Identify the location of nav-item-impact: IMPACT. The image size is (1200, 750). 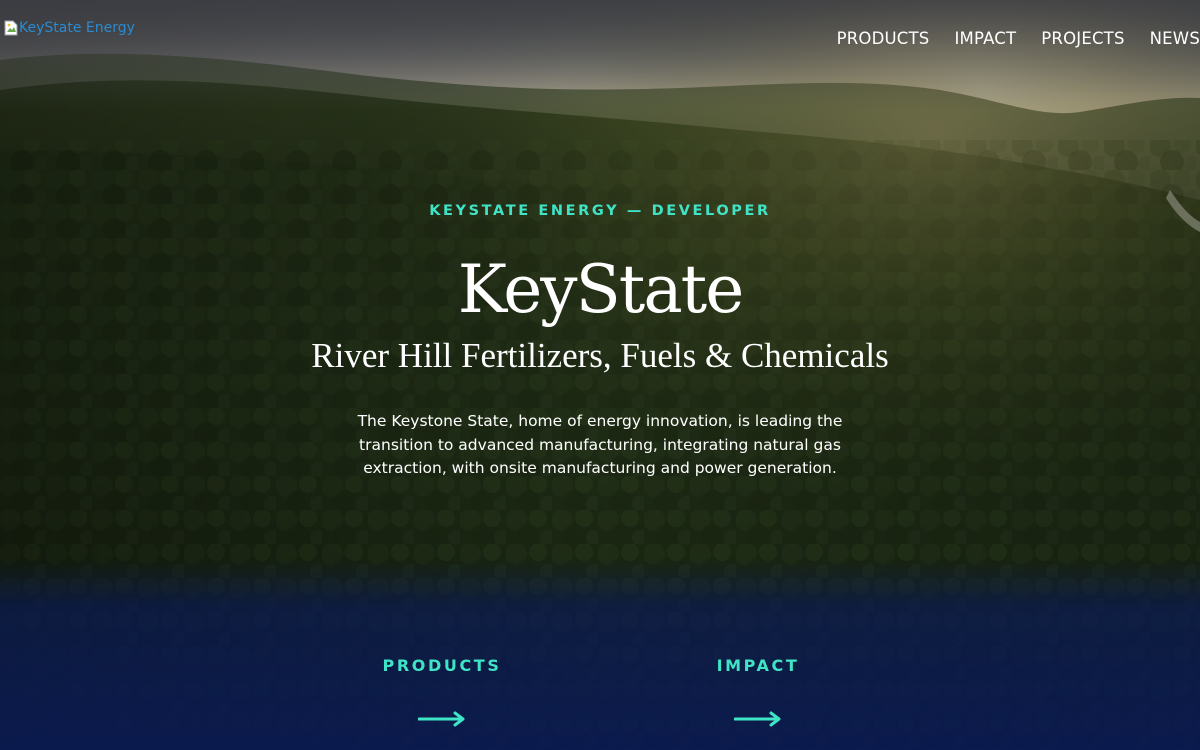
(985, 38).